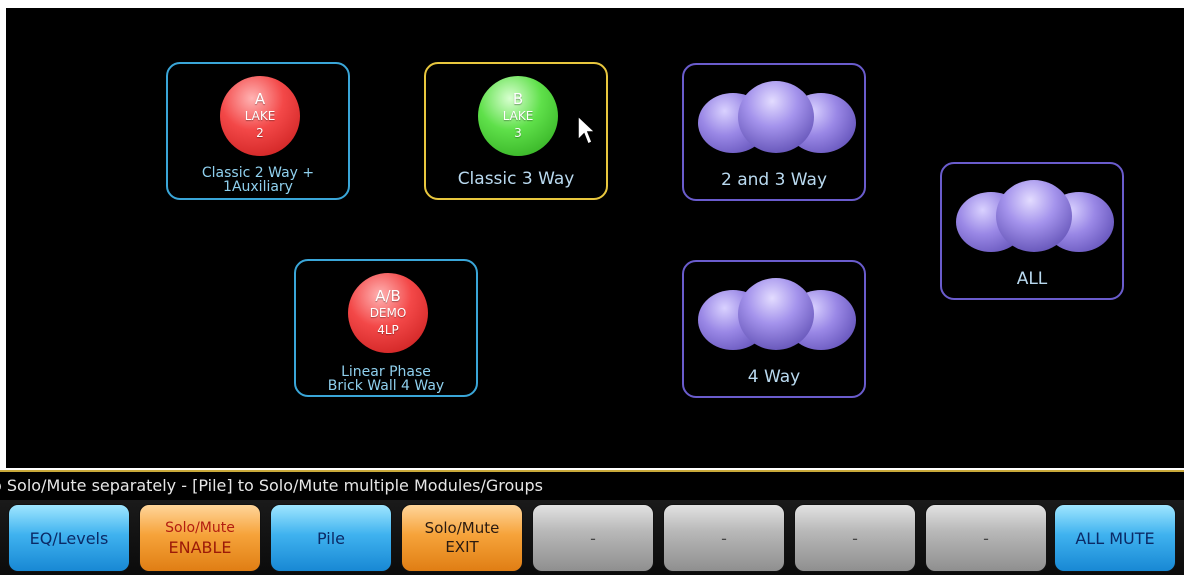 The image size is (1184, 575). I want to click on all-mute-button: ALL MUTE, so click(1115, 538).